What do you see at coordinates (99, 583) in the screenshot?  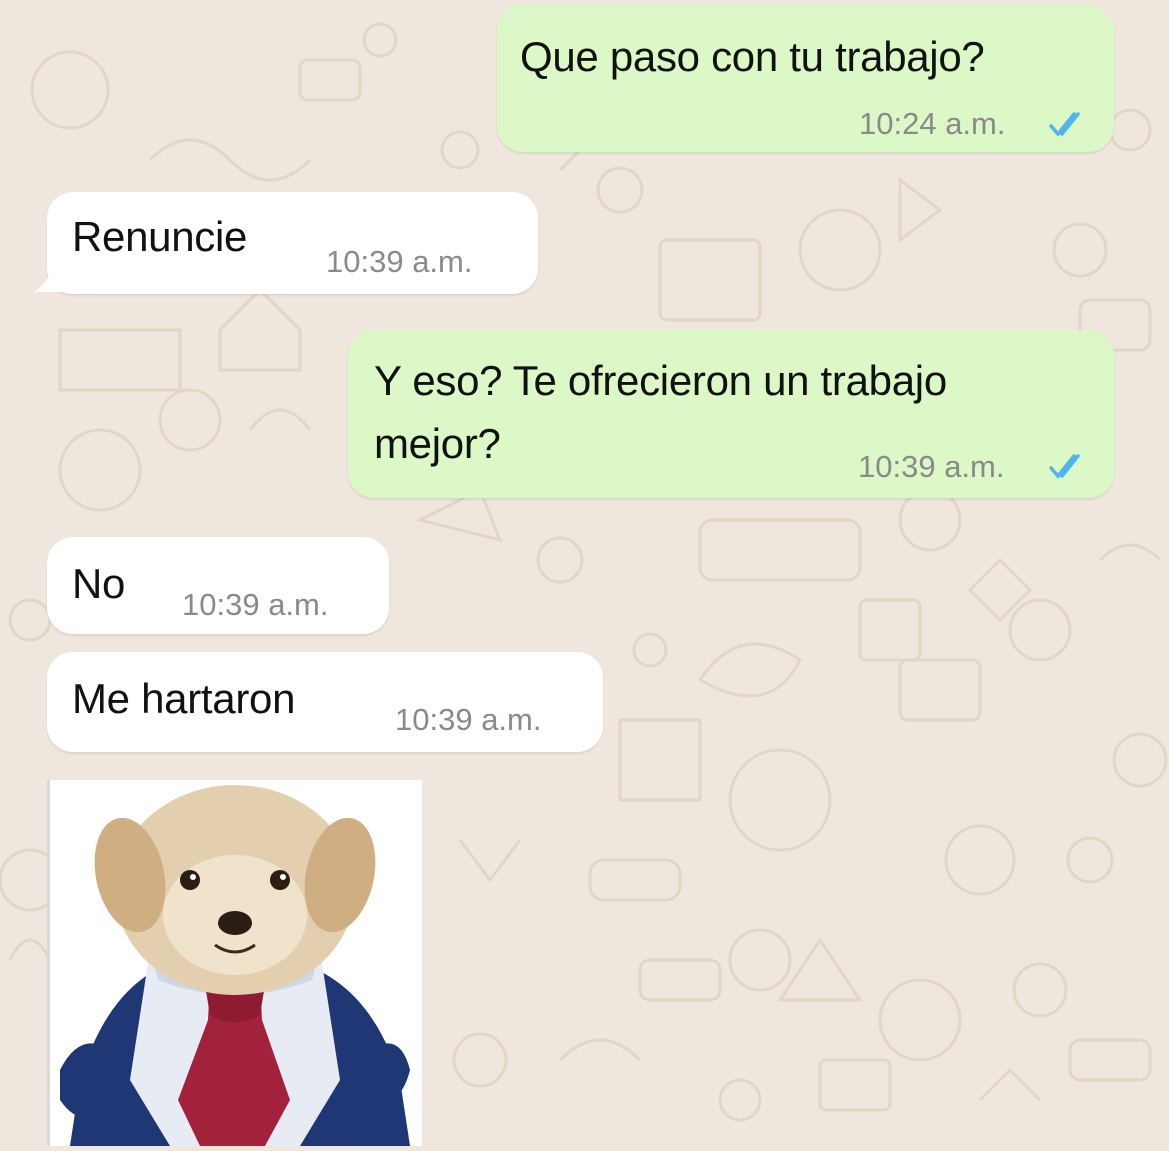 I see `message-text: No` at bounding box center [99, 583].